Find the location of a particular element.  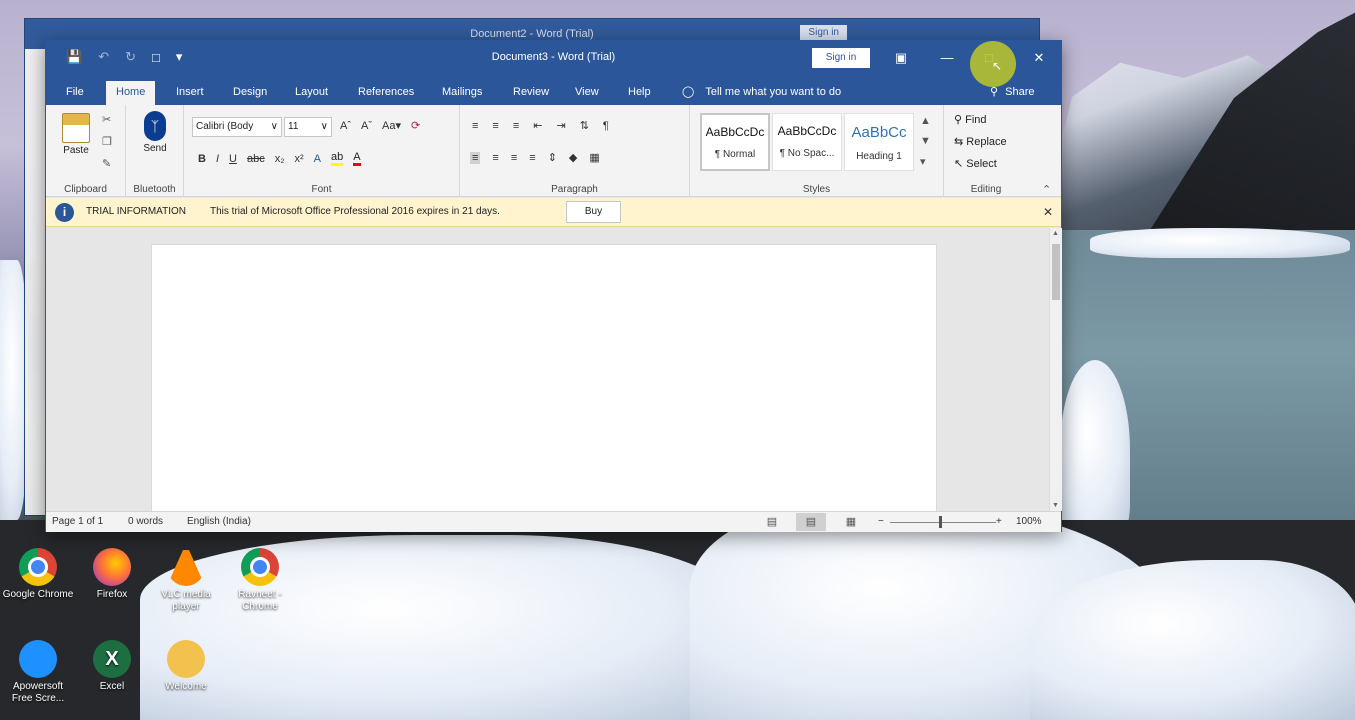

print-layout-icon: ▤ is located at coordinates (811, 522).